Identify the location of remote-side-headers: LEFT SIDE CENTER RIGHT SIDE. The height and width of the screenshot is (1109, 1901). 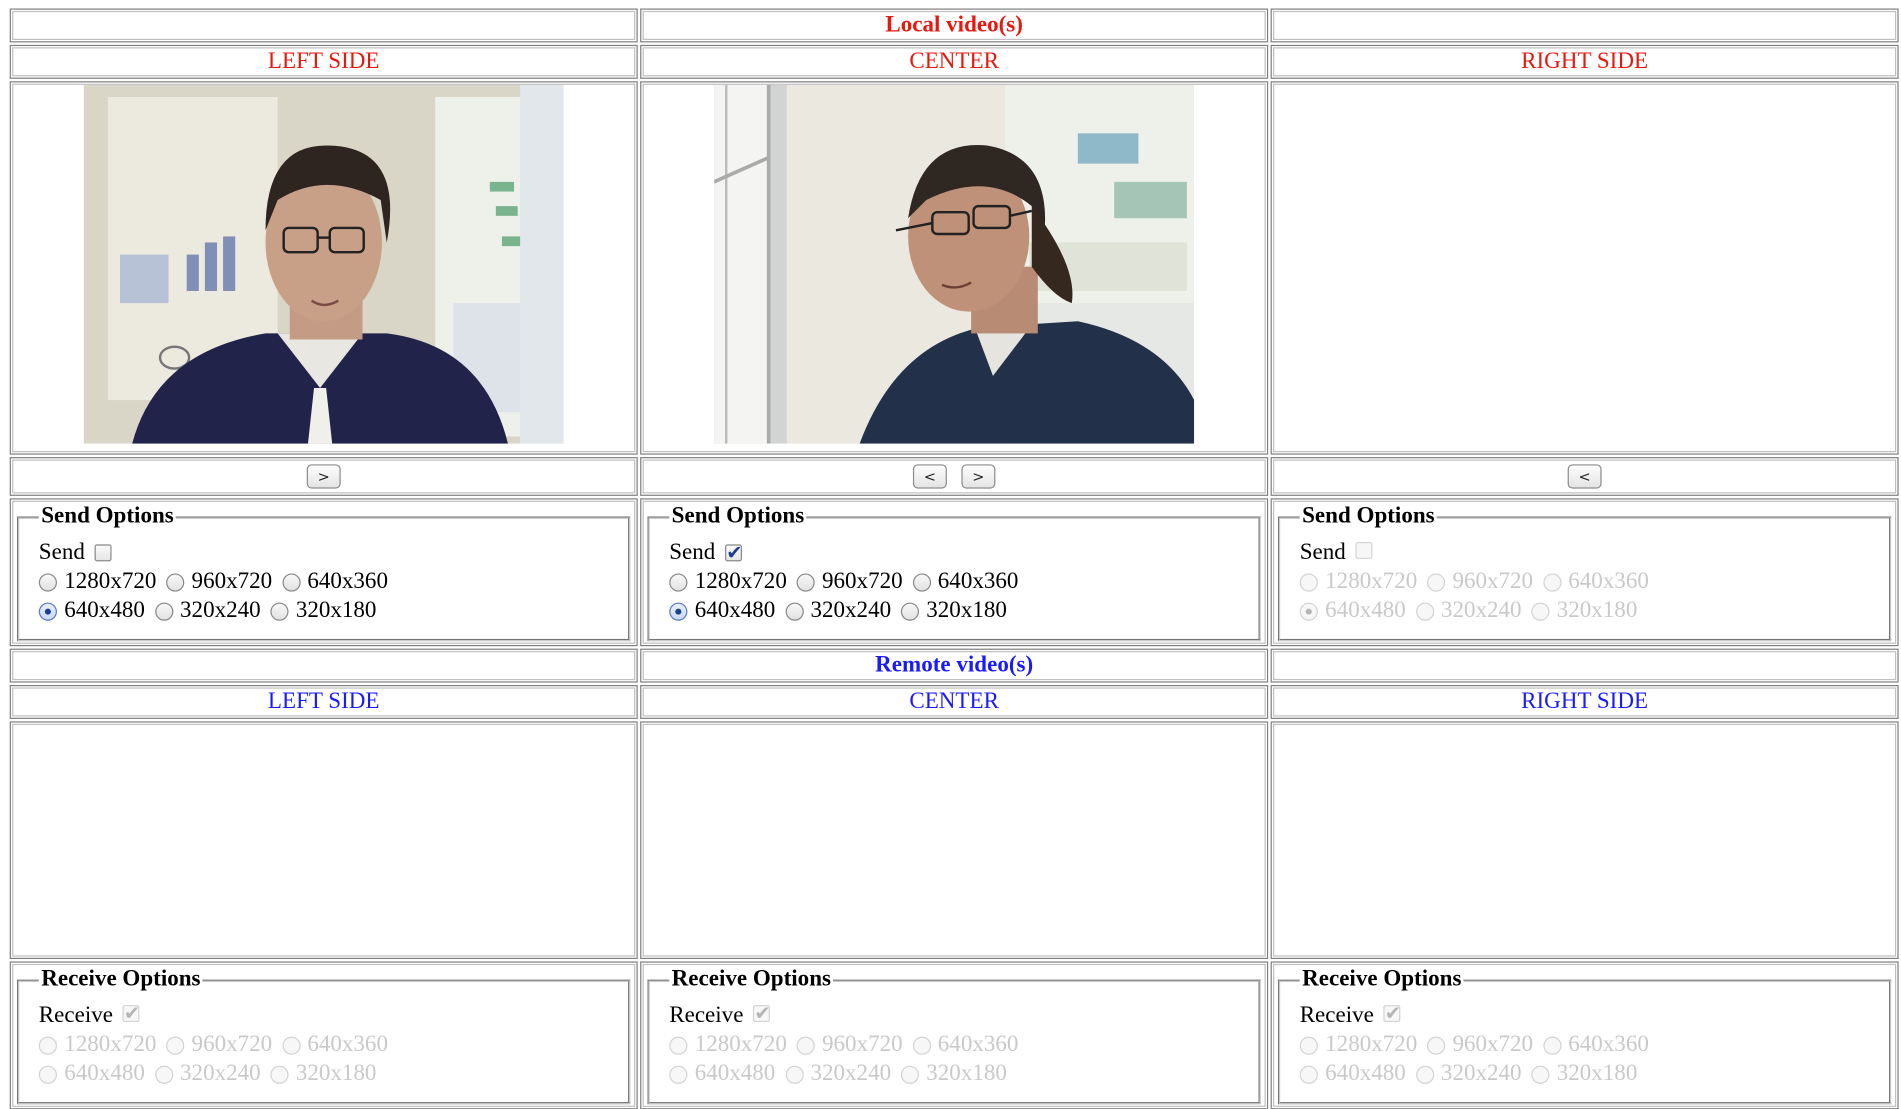
(950, 702).